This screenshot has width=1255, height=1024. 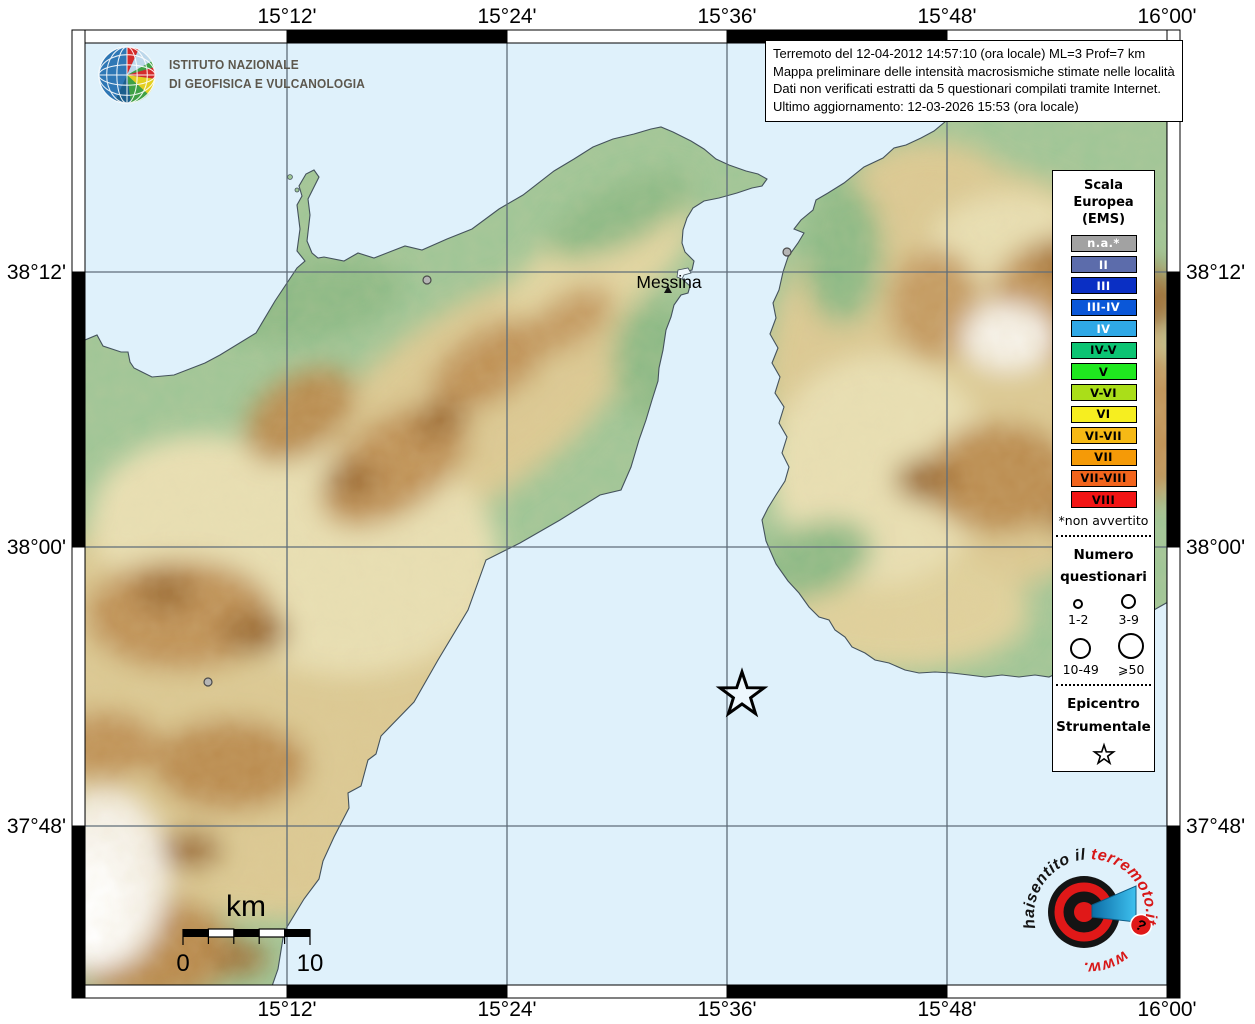 What do you see at coordinates (1166, 1009) in the screenshot?
I see `axis-label-bottom: 16°00'` at bounding box center [1166, 1009].